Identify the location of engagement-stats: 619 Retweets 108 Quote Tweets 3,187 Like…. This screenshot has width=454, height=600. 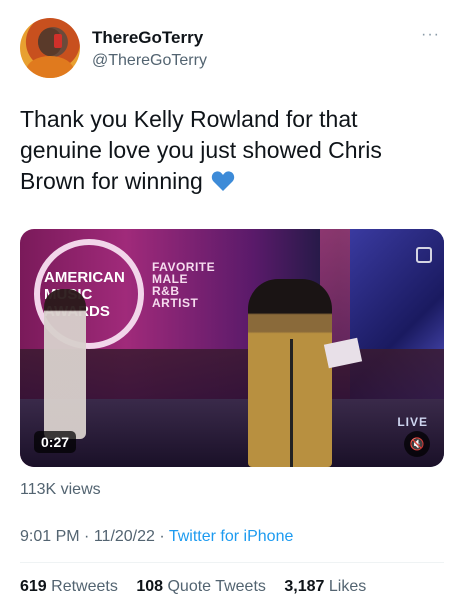
(200, 587).